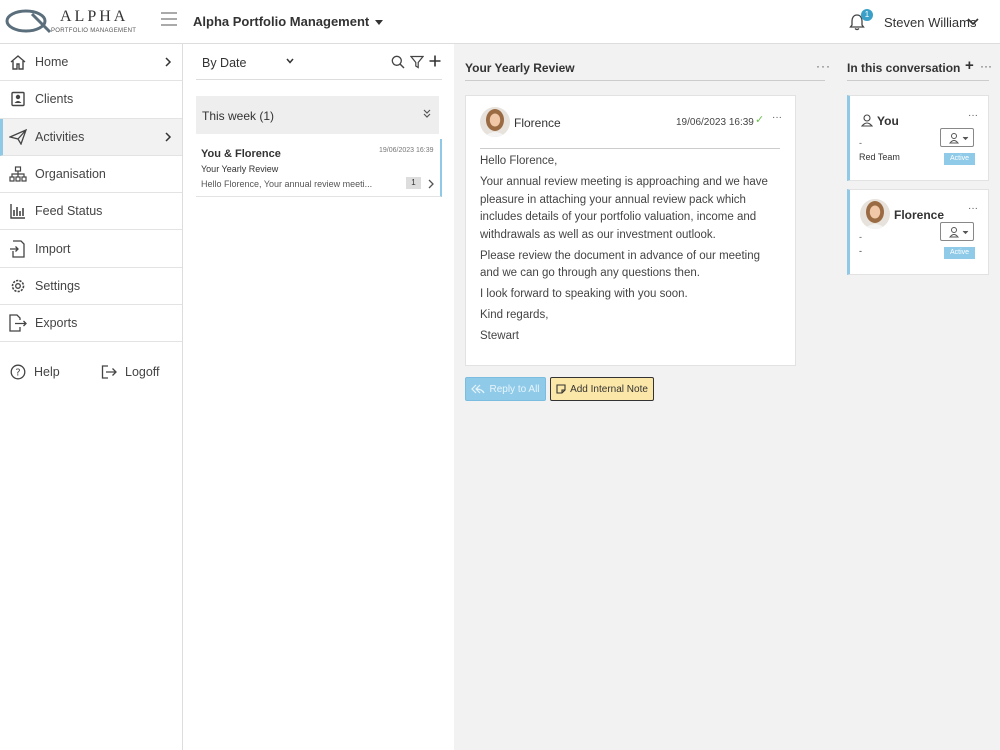 Image resolution: width=1000 pixels, height=750 pixels. What do you see at coordinates (561, 389) in the screenshot?
I see `sticky-note-icon` at bounding box center [561, 389].